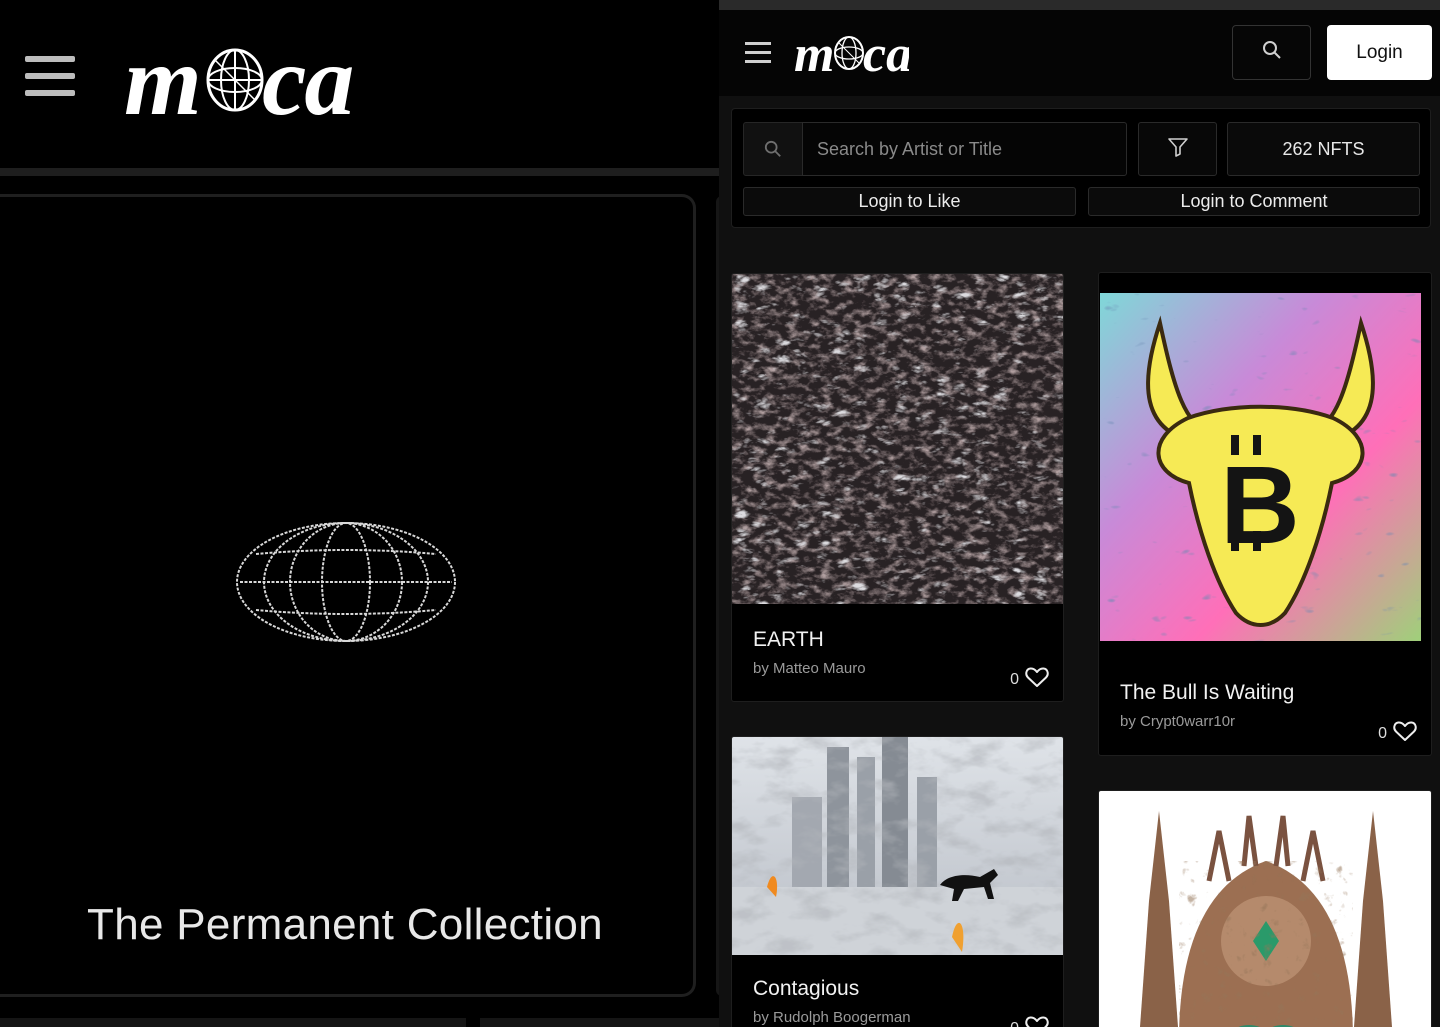 This screenshot has height=1027, width=1440. I want to click on hero-title: The Permanent Collection, so click(345, 924).